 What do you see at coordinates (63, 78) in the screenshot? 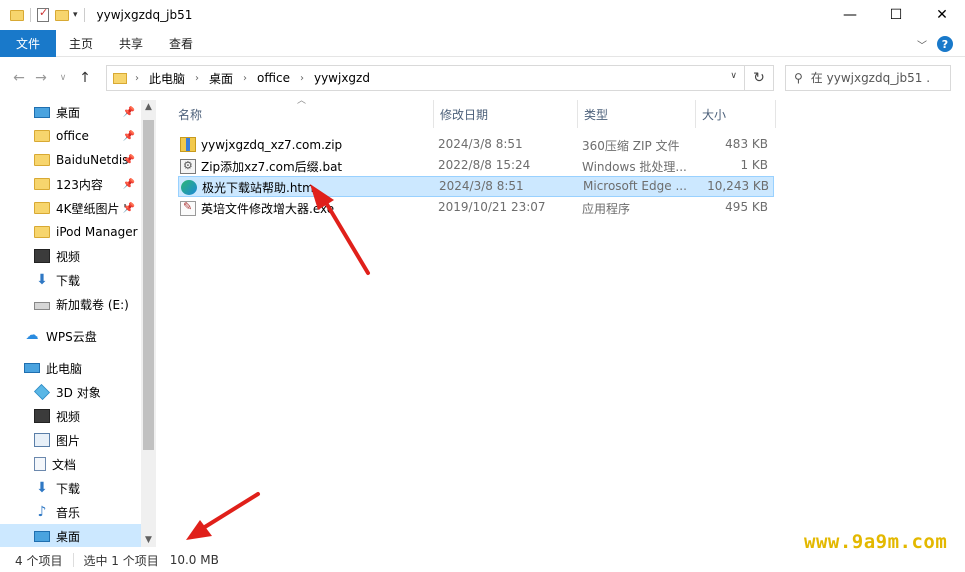
I see `recent-locations-icon: ∨` at bounding box center [63, 78].